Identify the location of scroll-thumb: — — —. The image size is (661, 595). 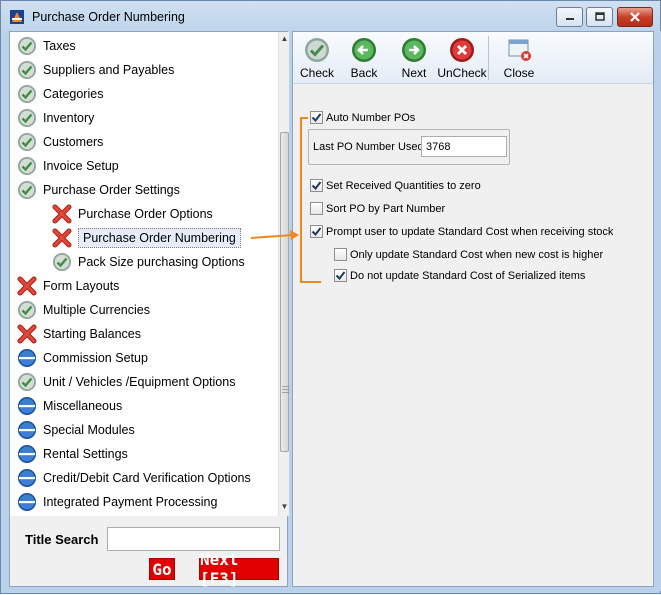
(284, 292).